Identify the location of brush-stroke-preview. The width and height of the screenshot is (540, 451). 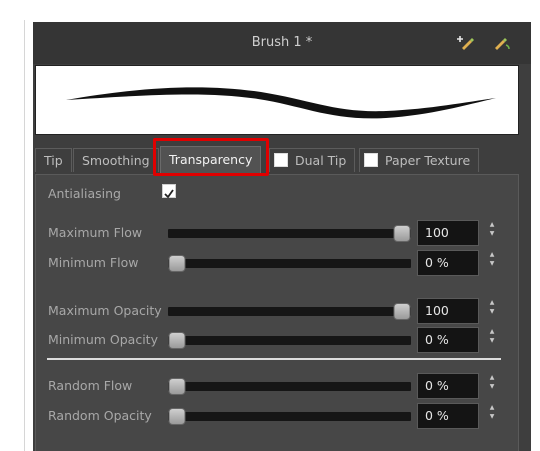
(277, 100).